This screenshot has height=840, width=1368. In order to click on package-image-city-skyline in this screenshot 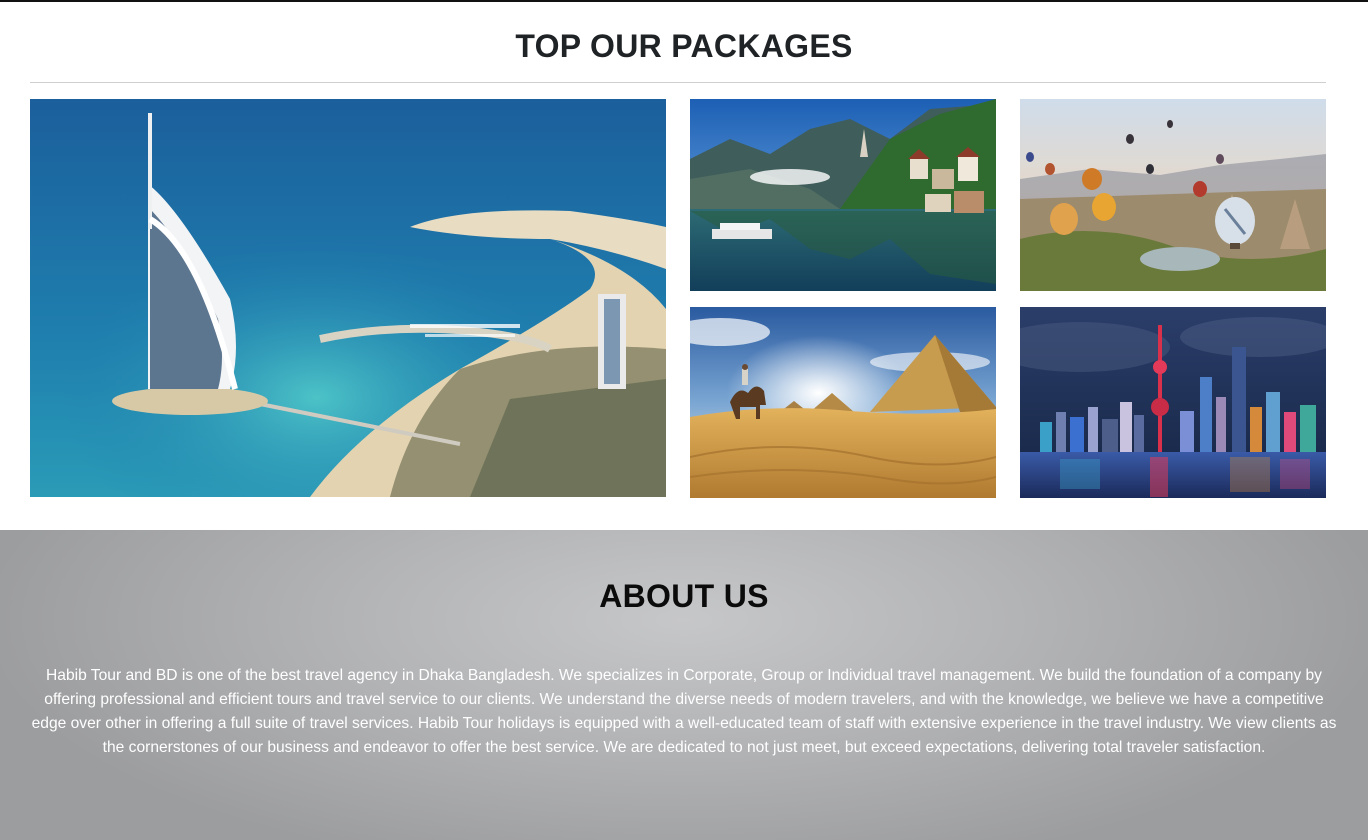, I will do `click(1173, 402)`.